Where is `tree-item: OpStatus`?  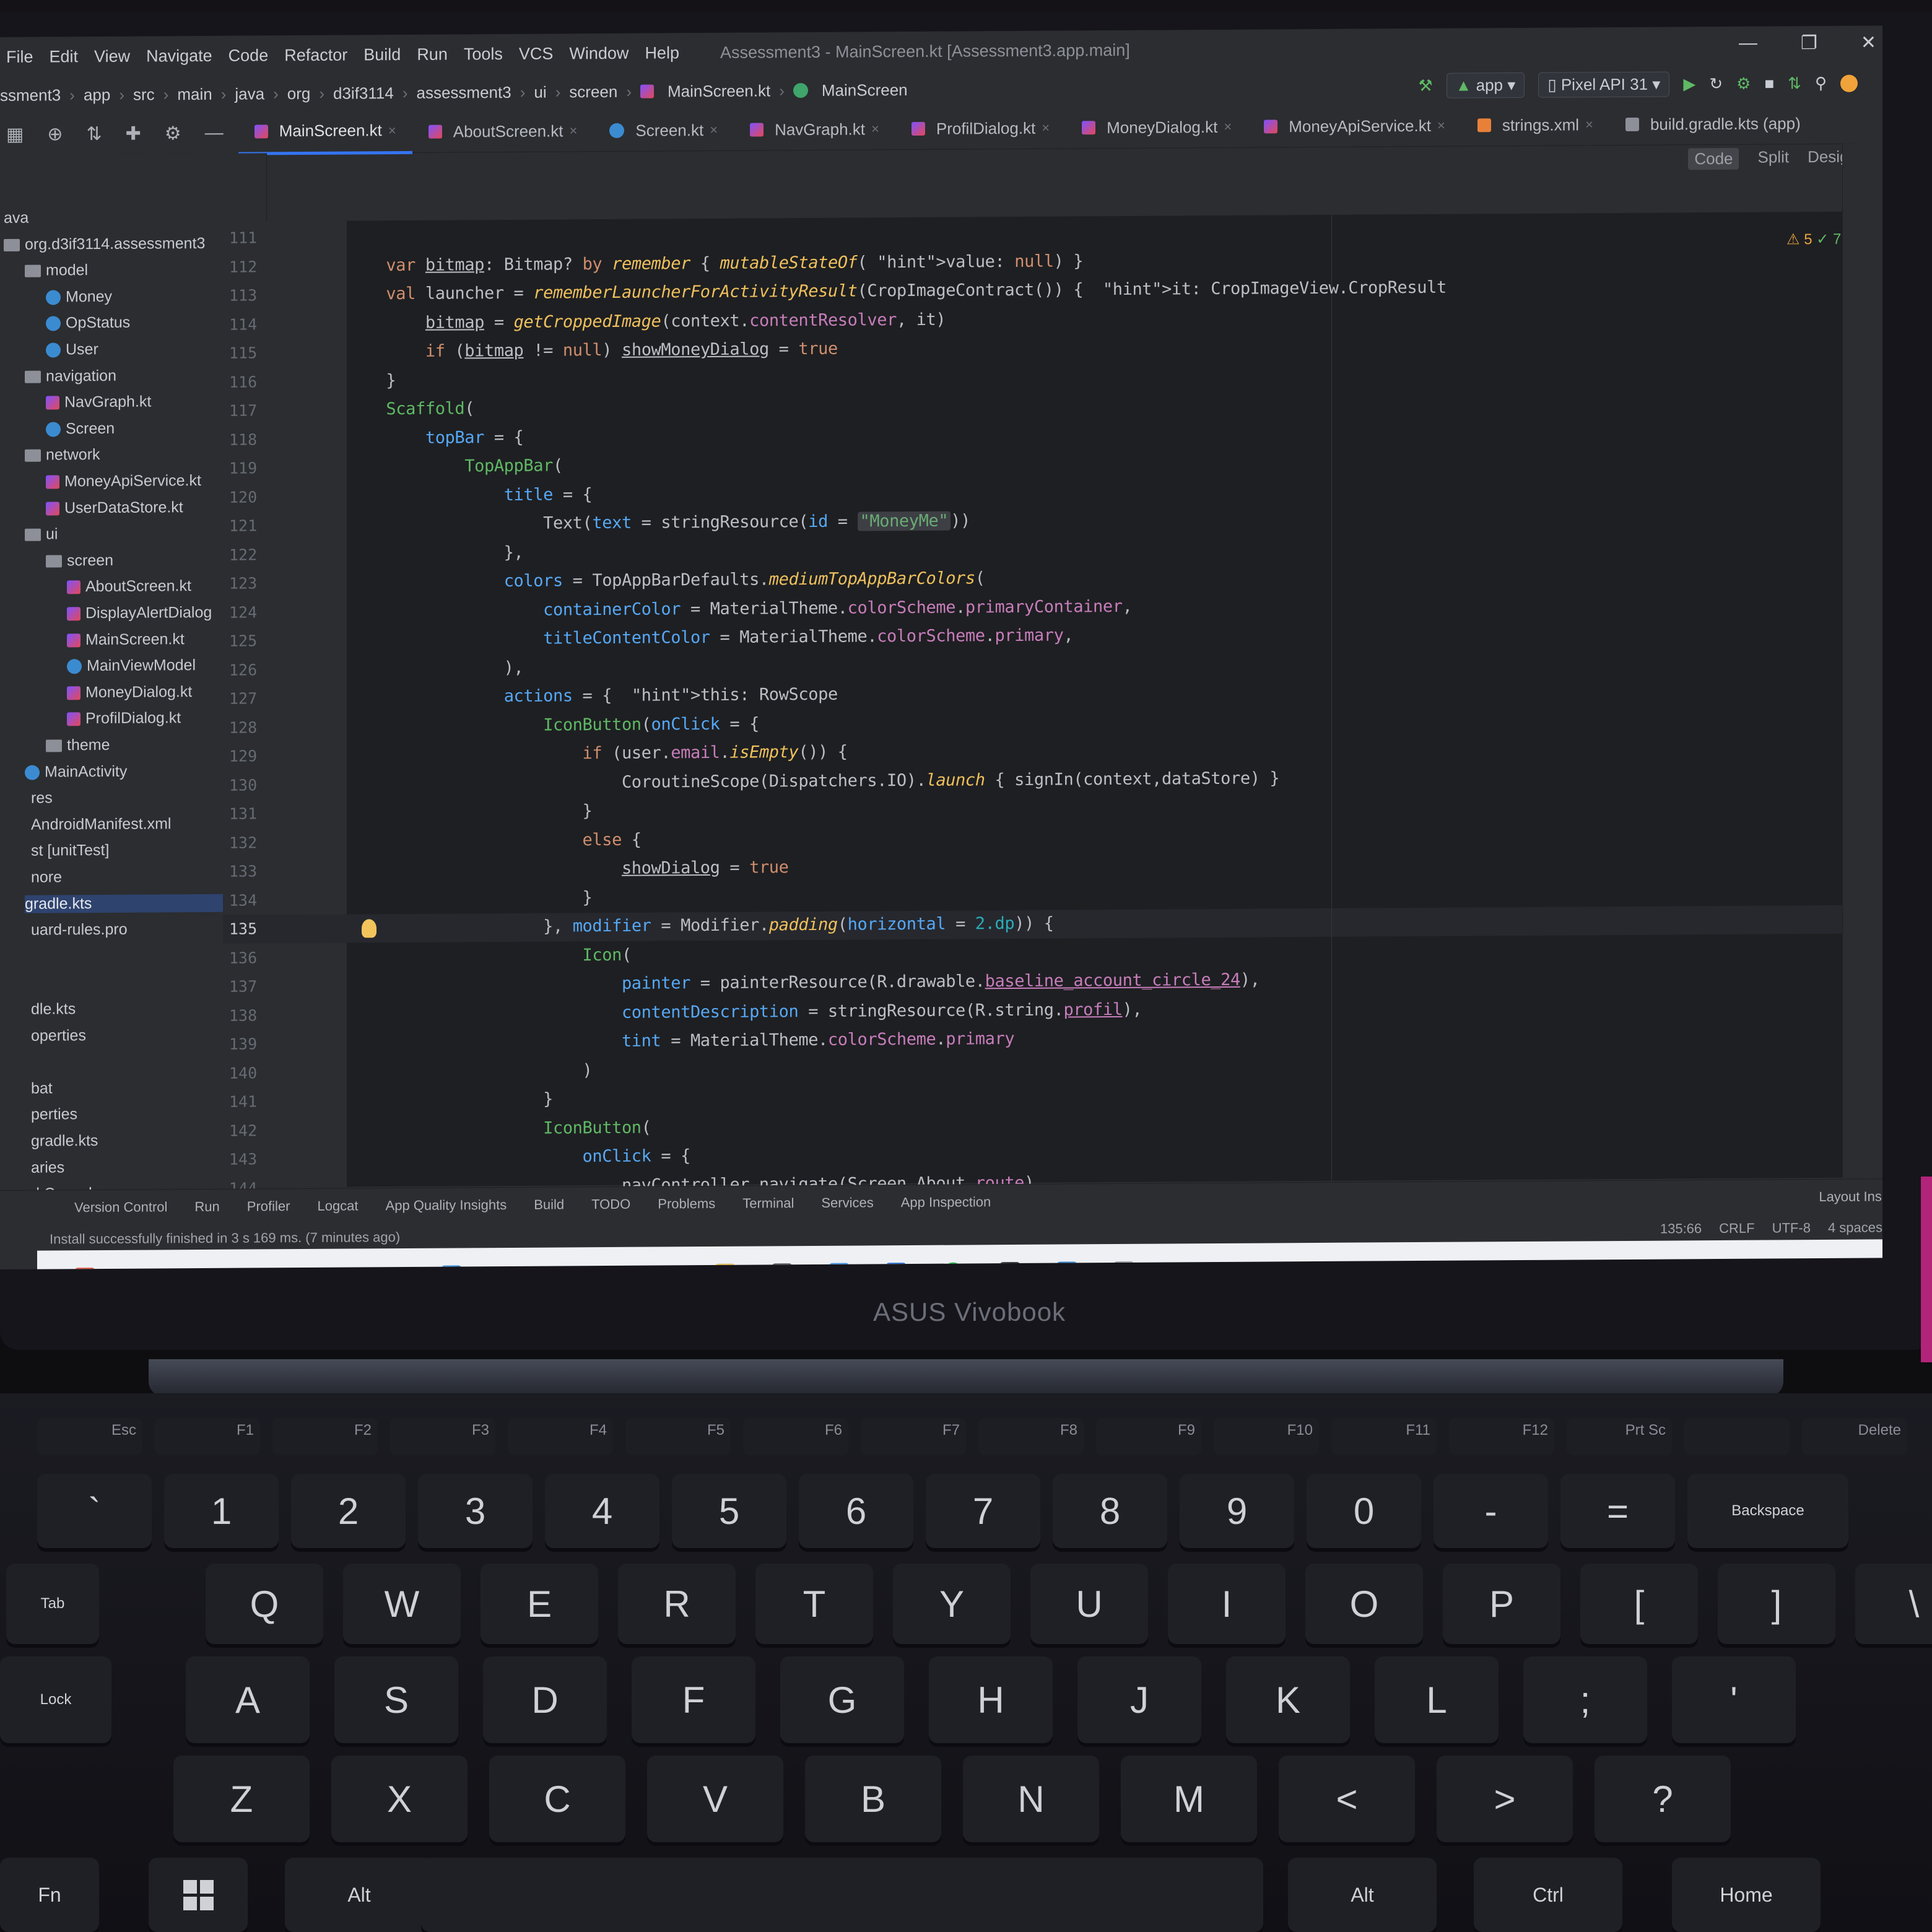 tree-item: OpStatus is located at coordinates (88, 323).